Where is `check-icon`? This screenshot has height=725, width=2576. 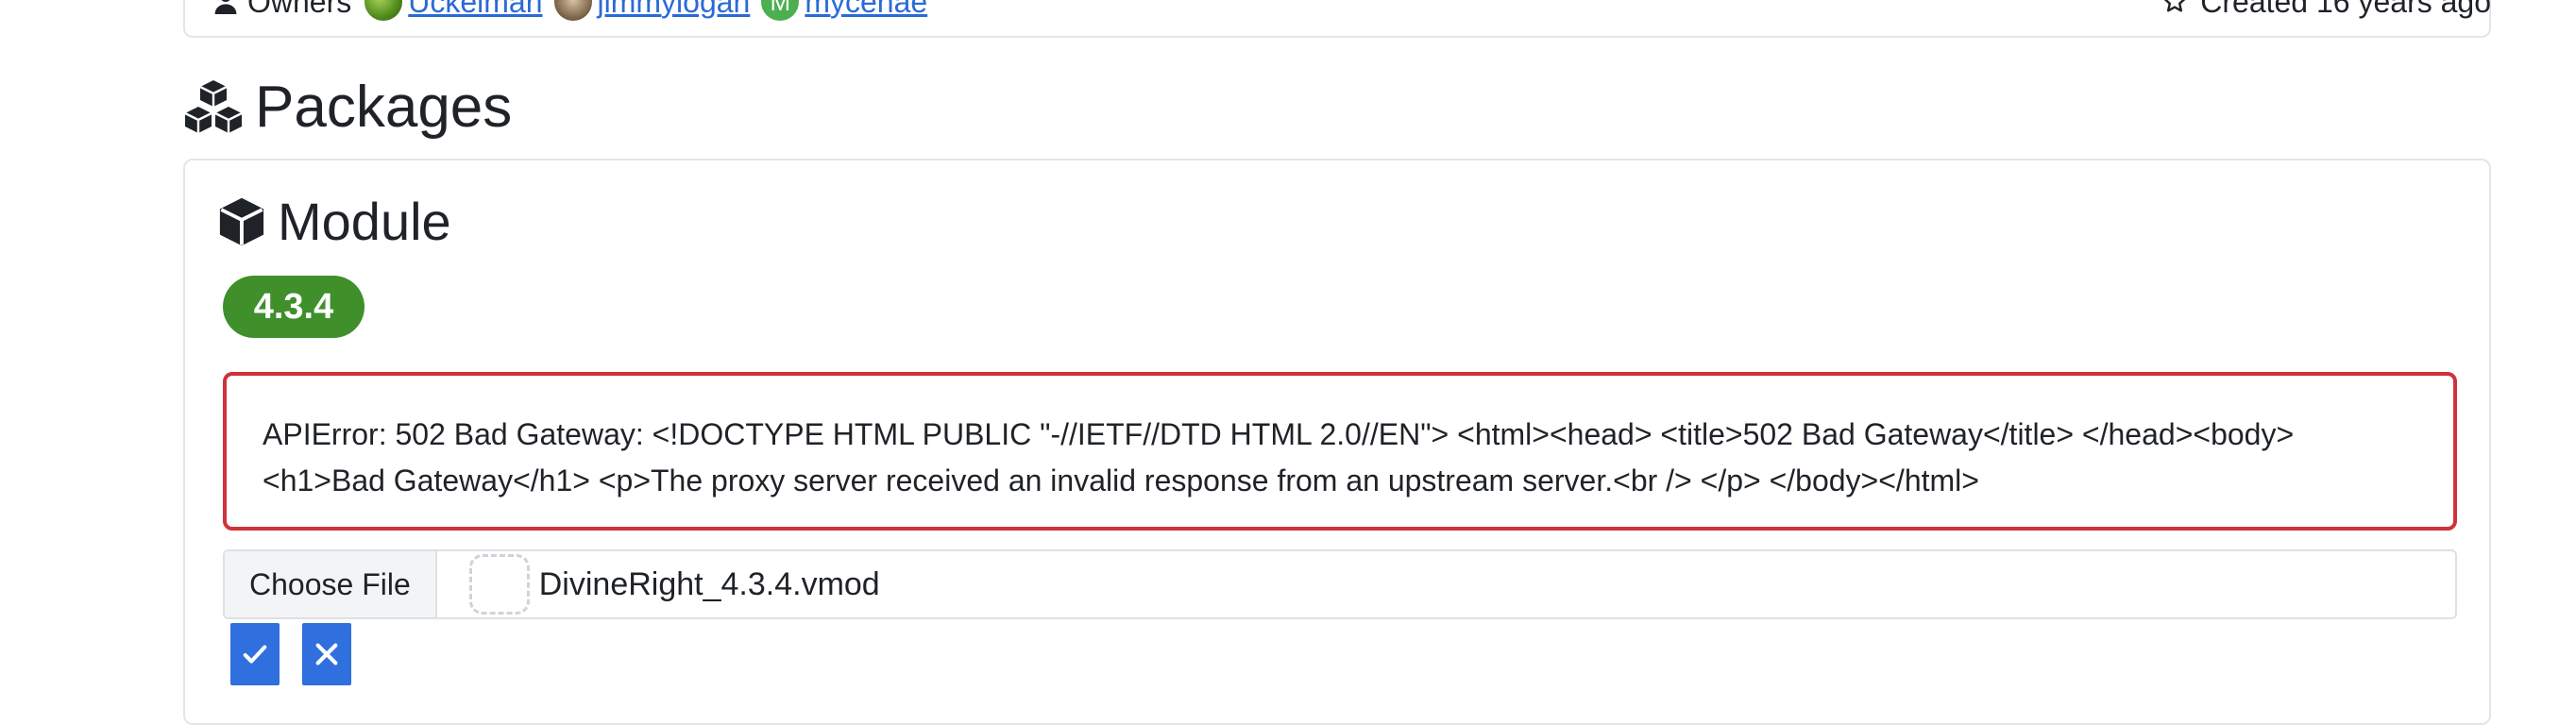
check-icon is located at coordinates (255, 654).